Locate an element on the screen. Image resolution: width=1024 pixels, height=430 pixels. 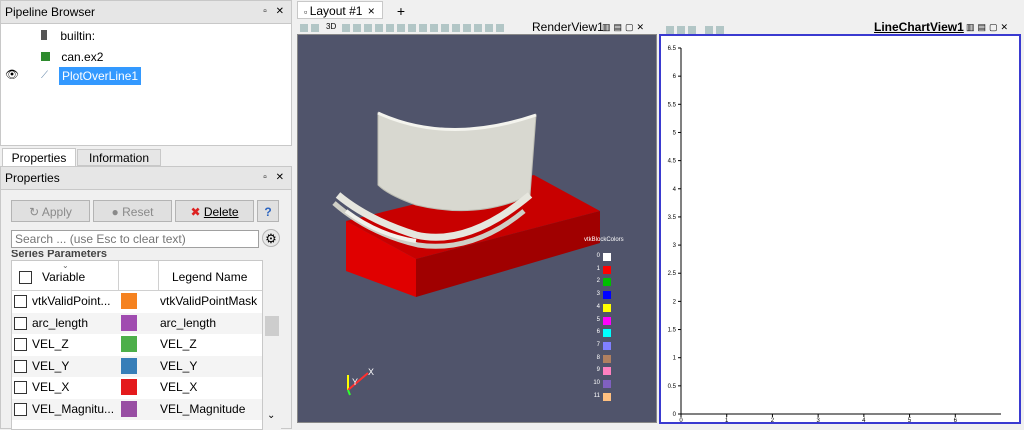
table-row: VEL_Magnitu... VEL_Magnitude is located at coordinates (137, 409).